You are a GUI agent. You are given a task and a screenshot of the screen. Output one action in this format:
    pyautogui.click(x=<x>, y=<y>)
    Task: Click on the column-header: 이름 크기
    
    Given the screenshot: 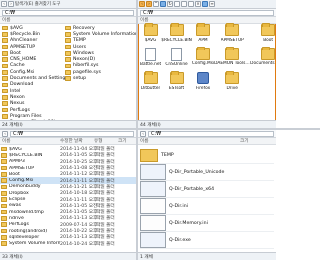 What is the action you would take?
    pyautogui.click(x=207, y=141)
    